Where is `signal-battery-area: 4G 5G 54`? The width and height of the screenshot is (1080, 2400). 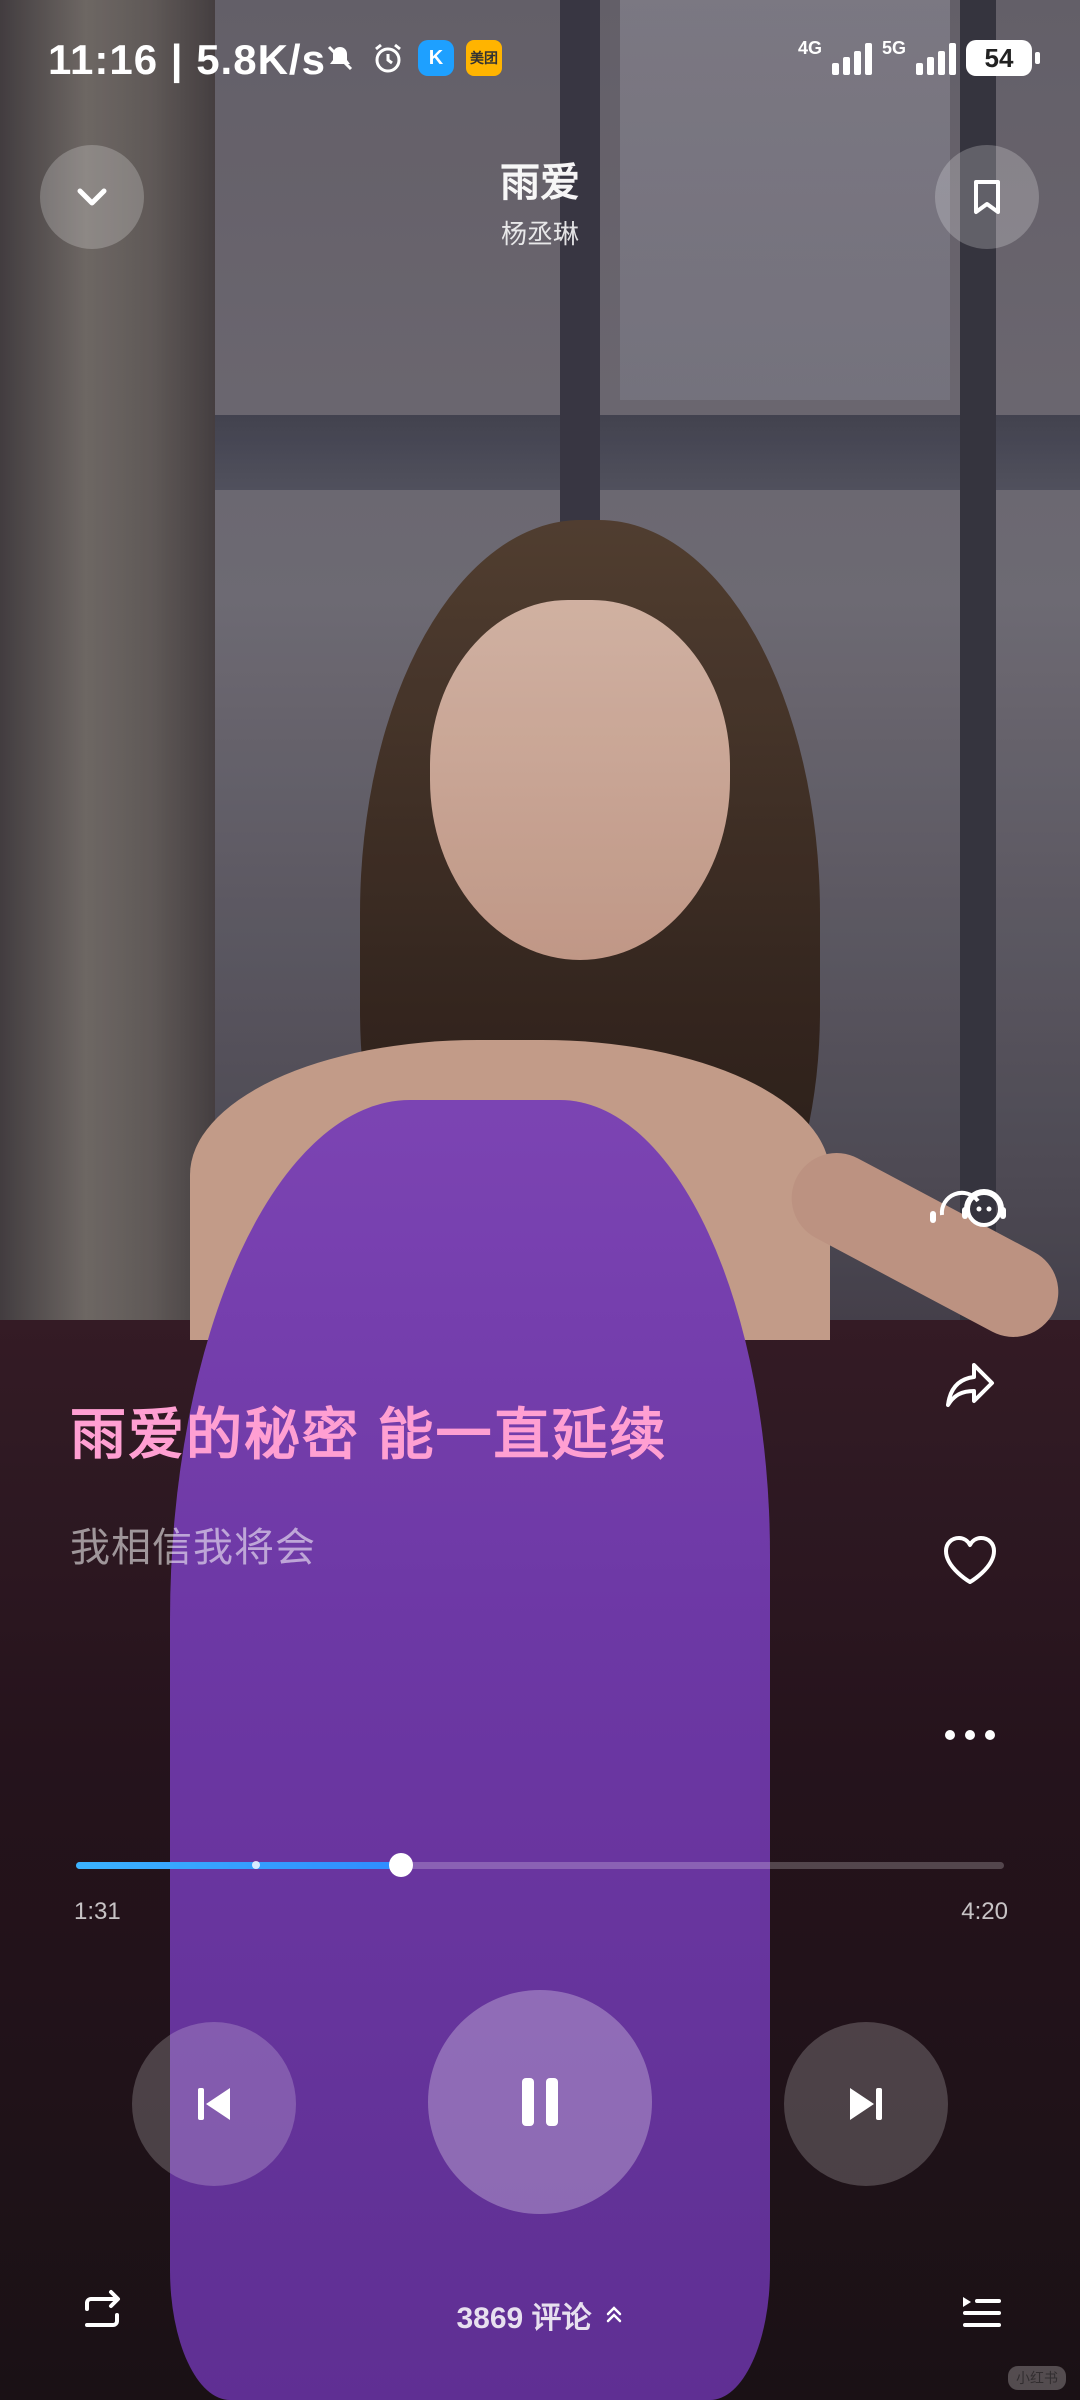 signal-battery-area: 4G 5G 54 is located at coordinates (918, 57).